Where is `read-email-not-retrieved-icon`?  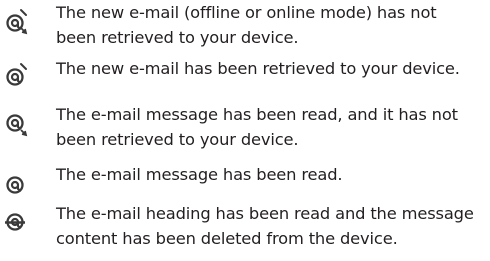 read-email-not-retrieved-icon is located at coordinates (16, 124).